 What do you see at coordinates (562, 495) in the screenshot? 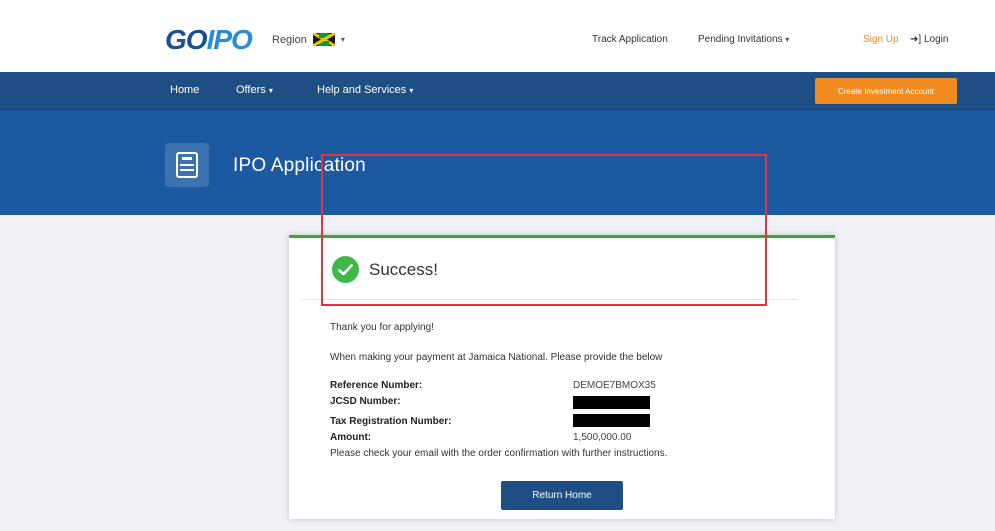
I see `return-home-button: Return Home` at bounding box center [562, 495].